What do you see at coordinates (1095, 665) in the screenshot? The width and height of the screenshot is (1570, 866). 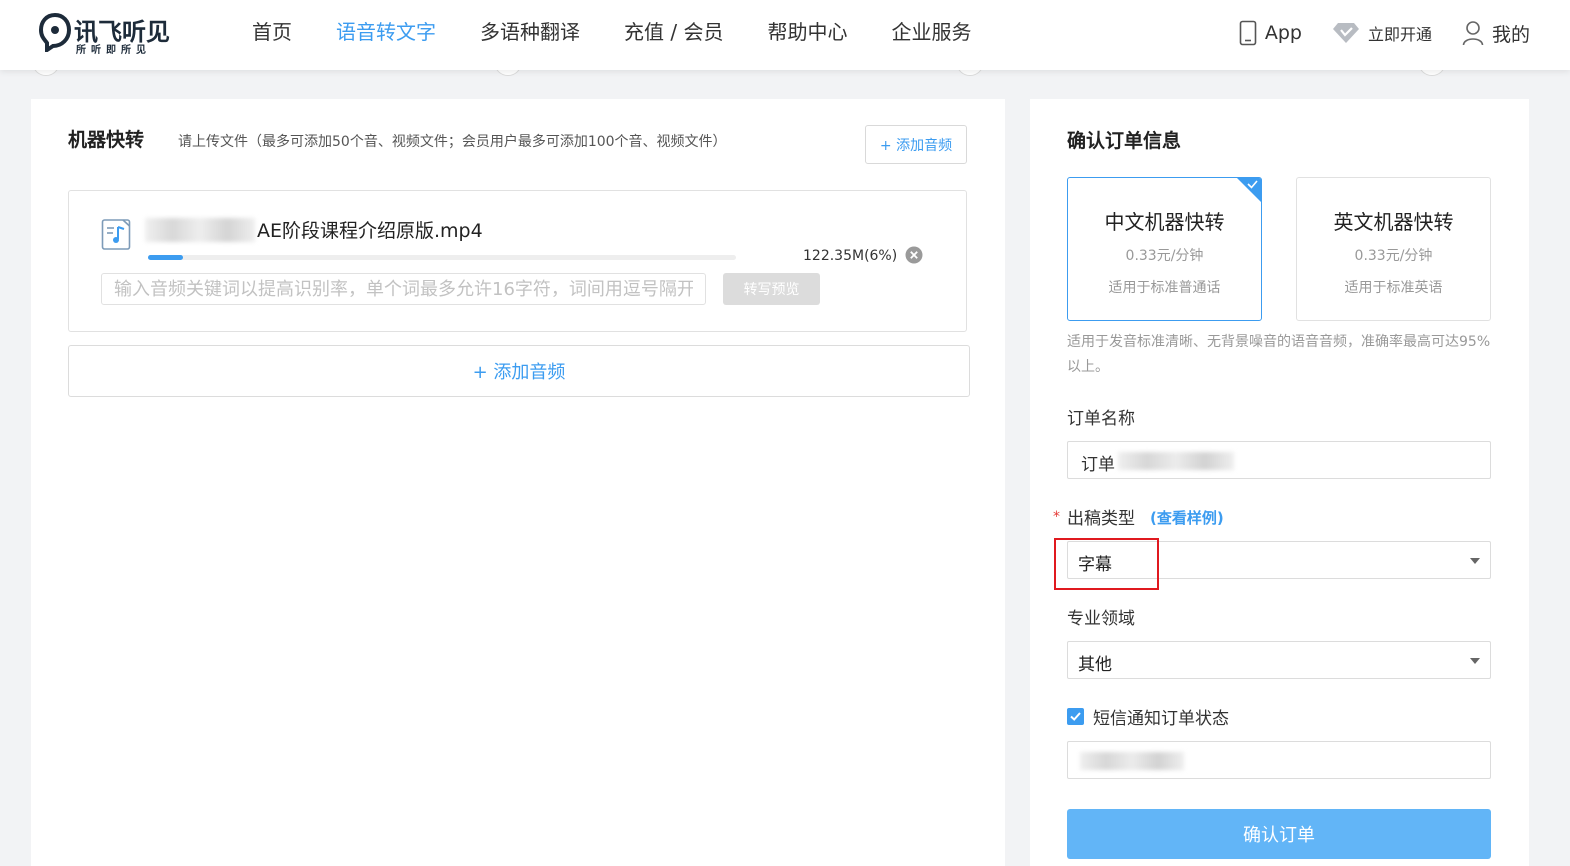 I see `domain-value: 其他` at bounding box center [1095, 665].